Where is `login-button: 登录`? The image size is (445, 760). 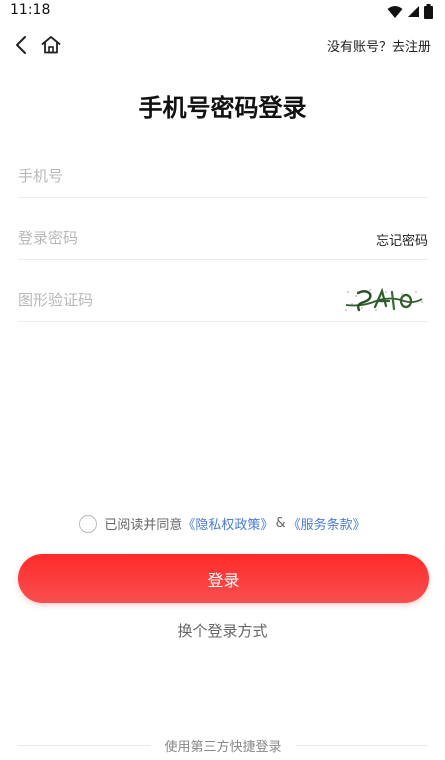
login-button: 登录 is located at coordinates (223, 578).